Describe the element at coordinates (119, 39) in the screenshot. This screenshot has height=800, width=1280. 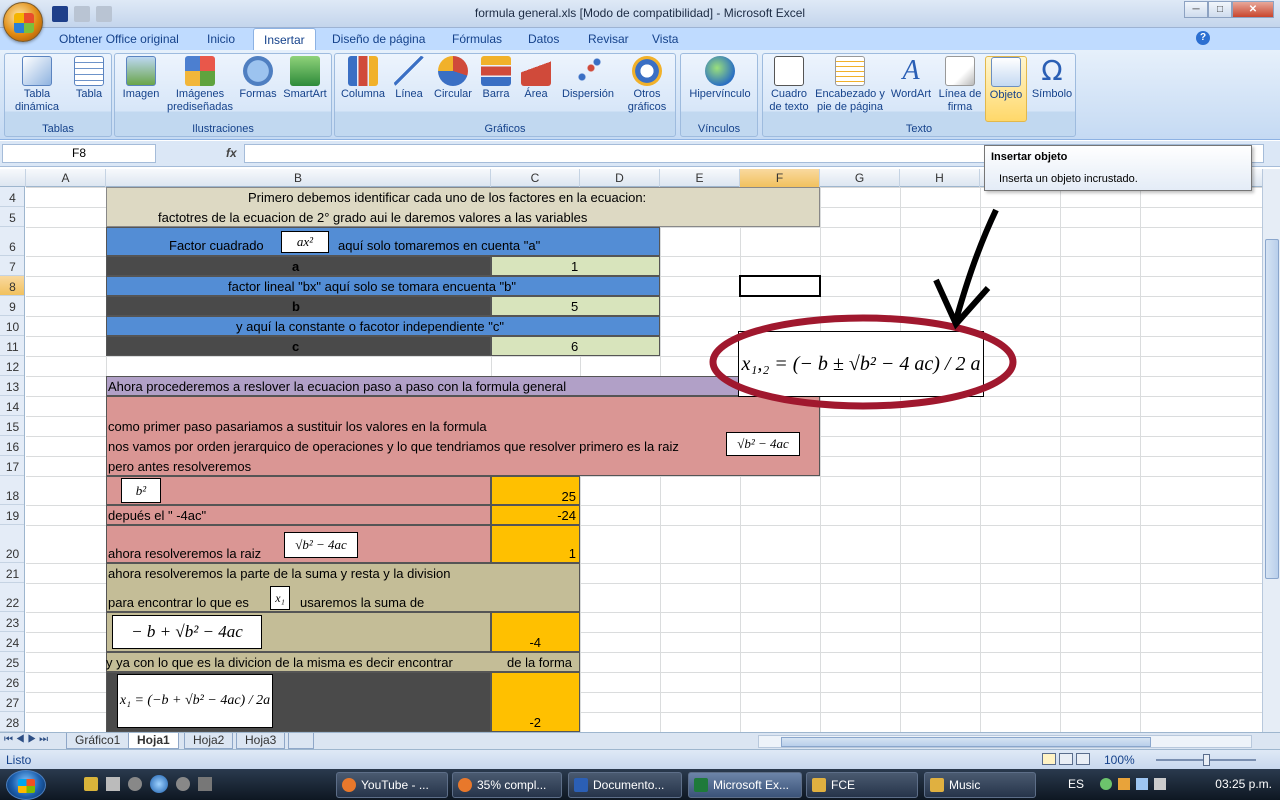
I see `tab-obtener-office: Obtener Office original` at that location.